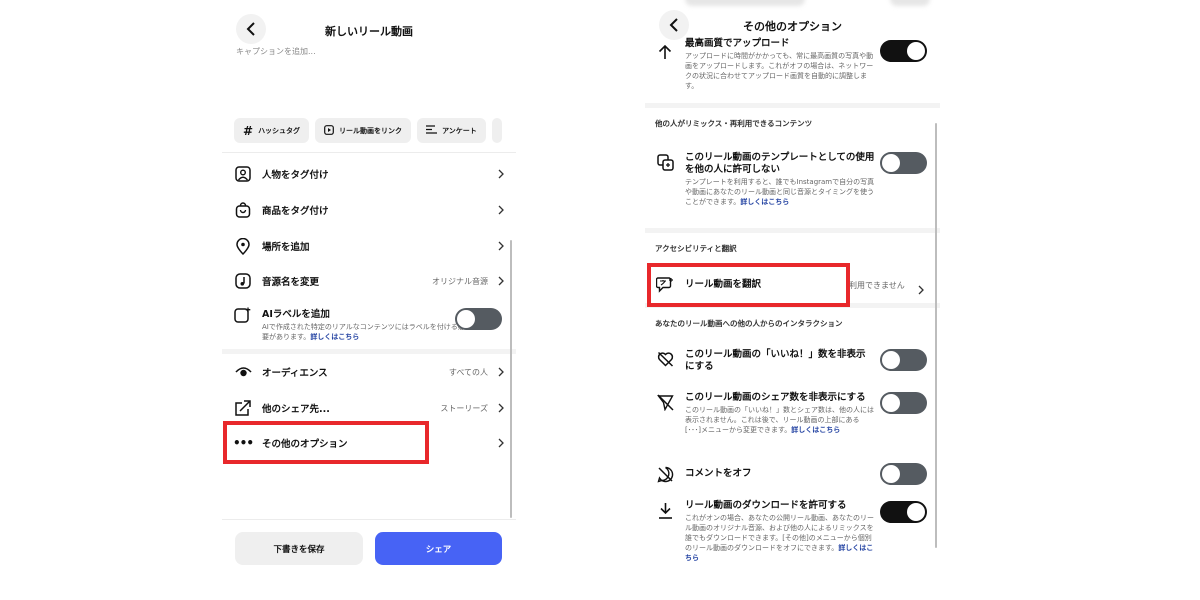 The height and width of the screenshot is (600, 1200). I want to click on translate-row: リール動画を翻訳 利用できません, so click(792, 286).